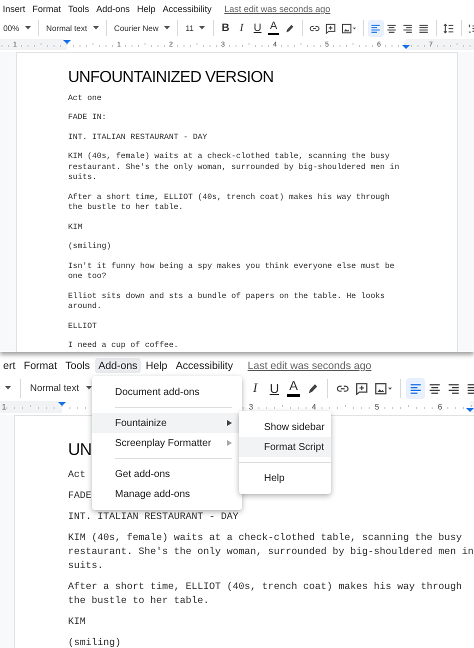 This screenshot has height=648, width=474. I want to click on document-title: UN, so click(80, 450).